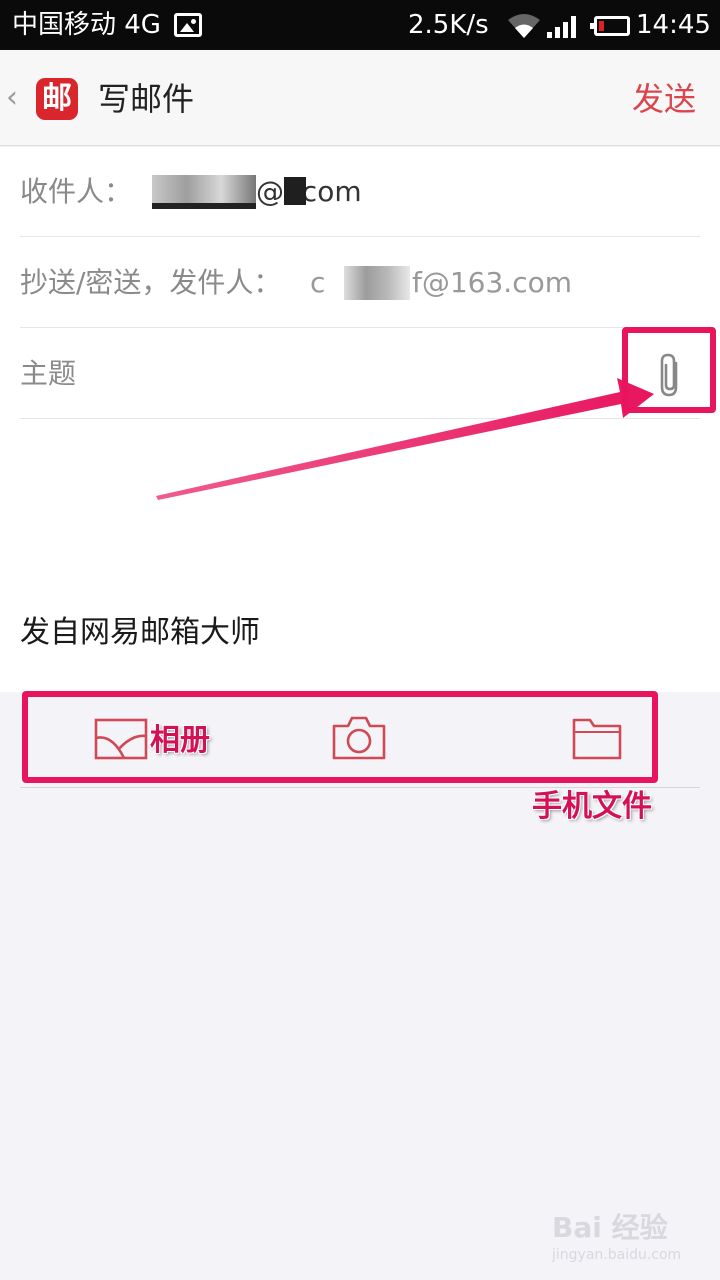  I want to click on image-notification-icon, so click(188, 25).